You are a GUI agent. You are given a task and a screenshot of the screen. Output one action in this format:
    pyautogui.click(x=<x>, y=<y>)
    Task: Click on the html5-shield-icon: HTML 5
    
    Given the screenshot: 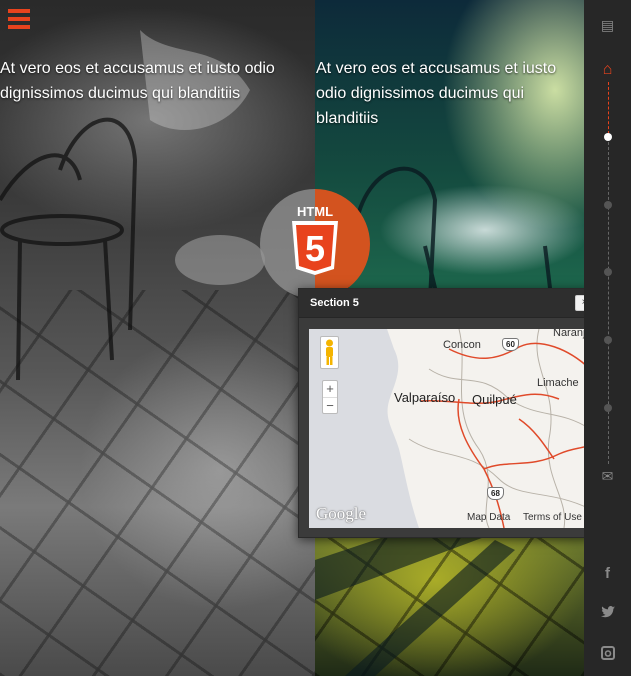 What is the action you would take?
    pyautogui.click(x=315, y=239)
    